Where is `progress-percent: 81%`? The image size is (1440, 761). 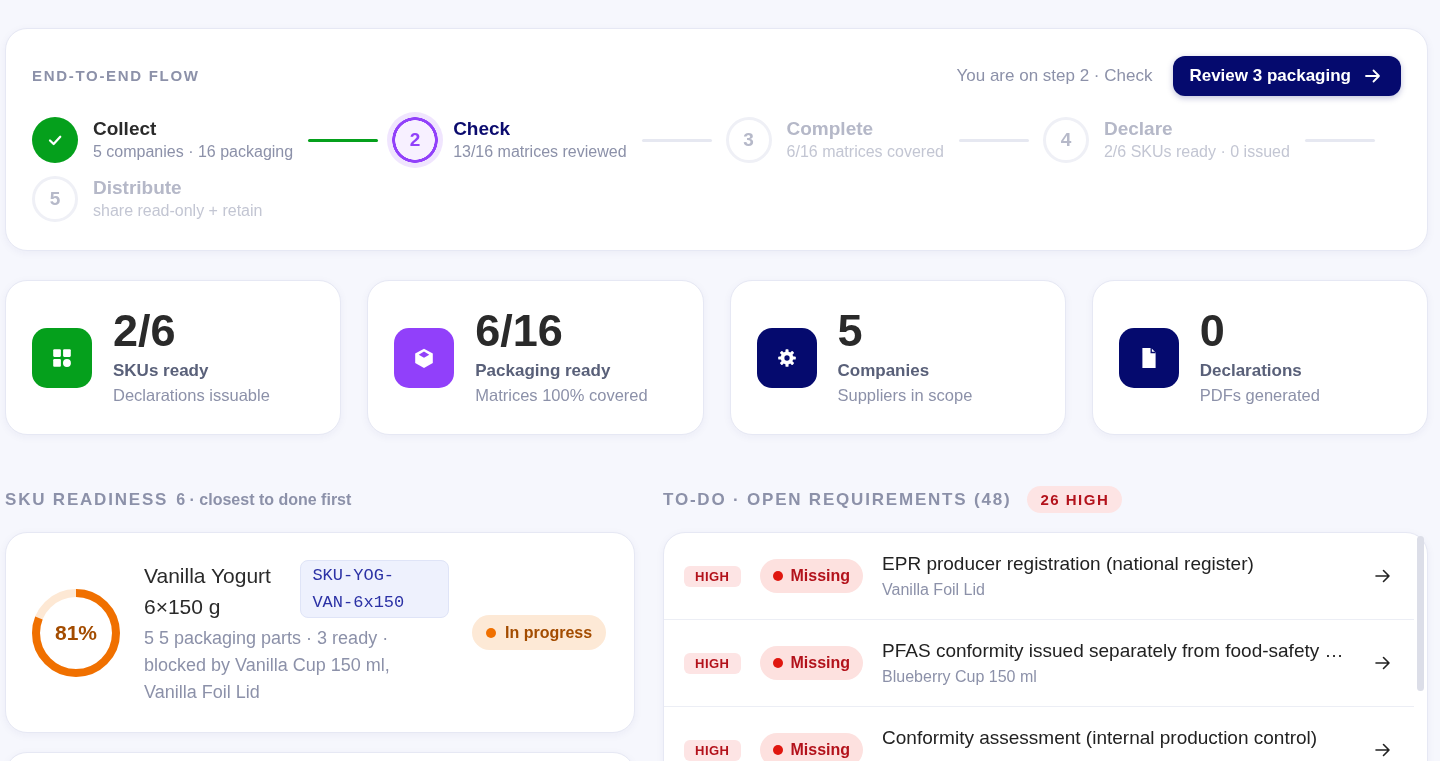
progress-percent: 81% is located at coordinates (76, 632).